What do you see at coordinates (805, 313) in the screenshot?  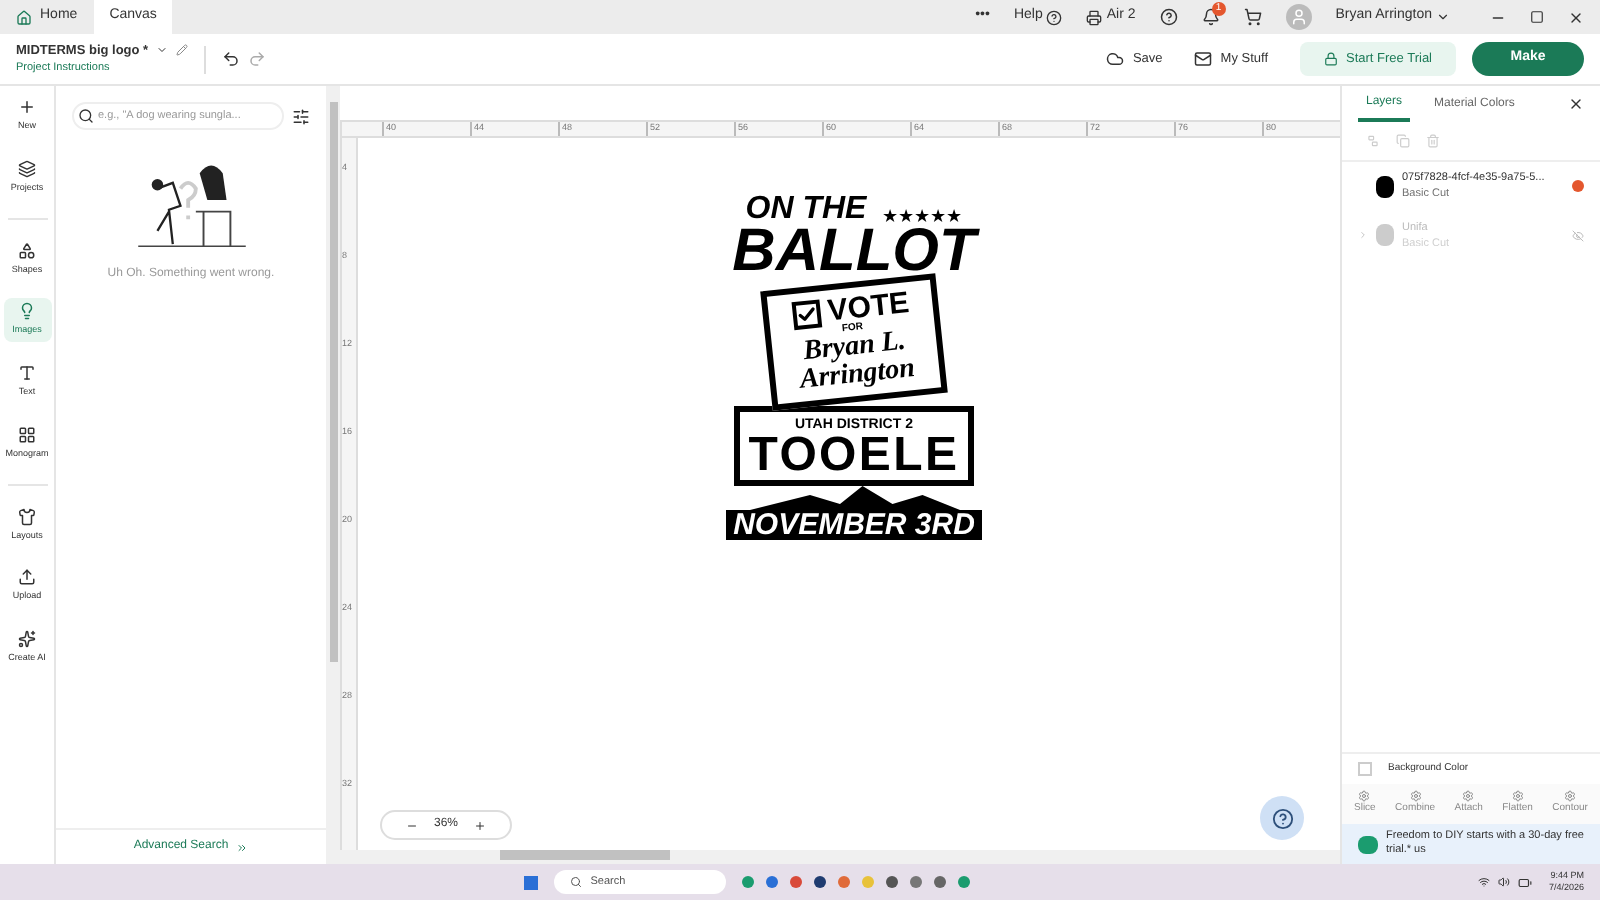 I see `checkmark-icon` at bounding box center [805, 313].